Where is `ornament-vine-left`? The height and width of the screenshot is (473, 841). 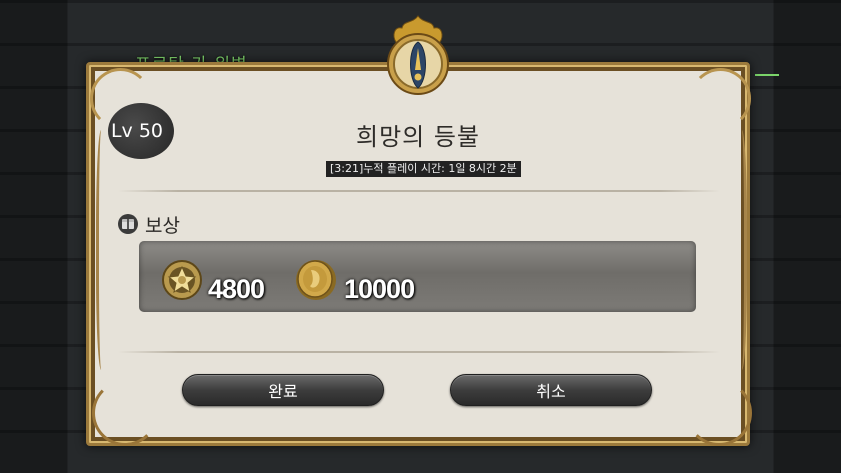
ornament-vine-left is located at coordinates (102, 250).